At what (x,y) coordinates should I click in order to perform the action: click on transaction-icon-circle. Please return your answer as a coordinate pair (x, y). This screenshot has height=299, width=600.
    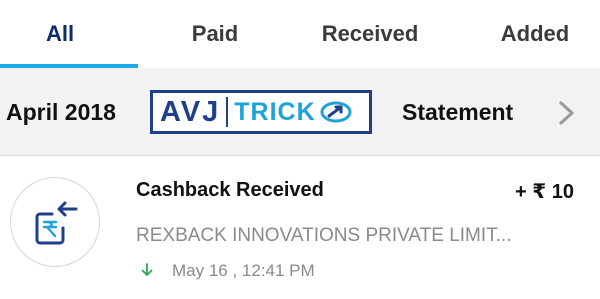
    Looking at the image, I should click on (55, 222).